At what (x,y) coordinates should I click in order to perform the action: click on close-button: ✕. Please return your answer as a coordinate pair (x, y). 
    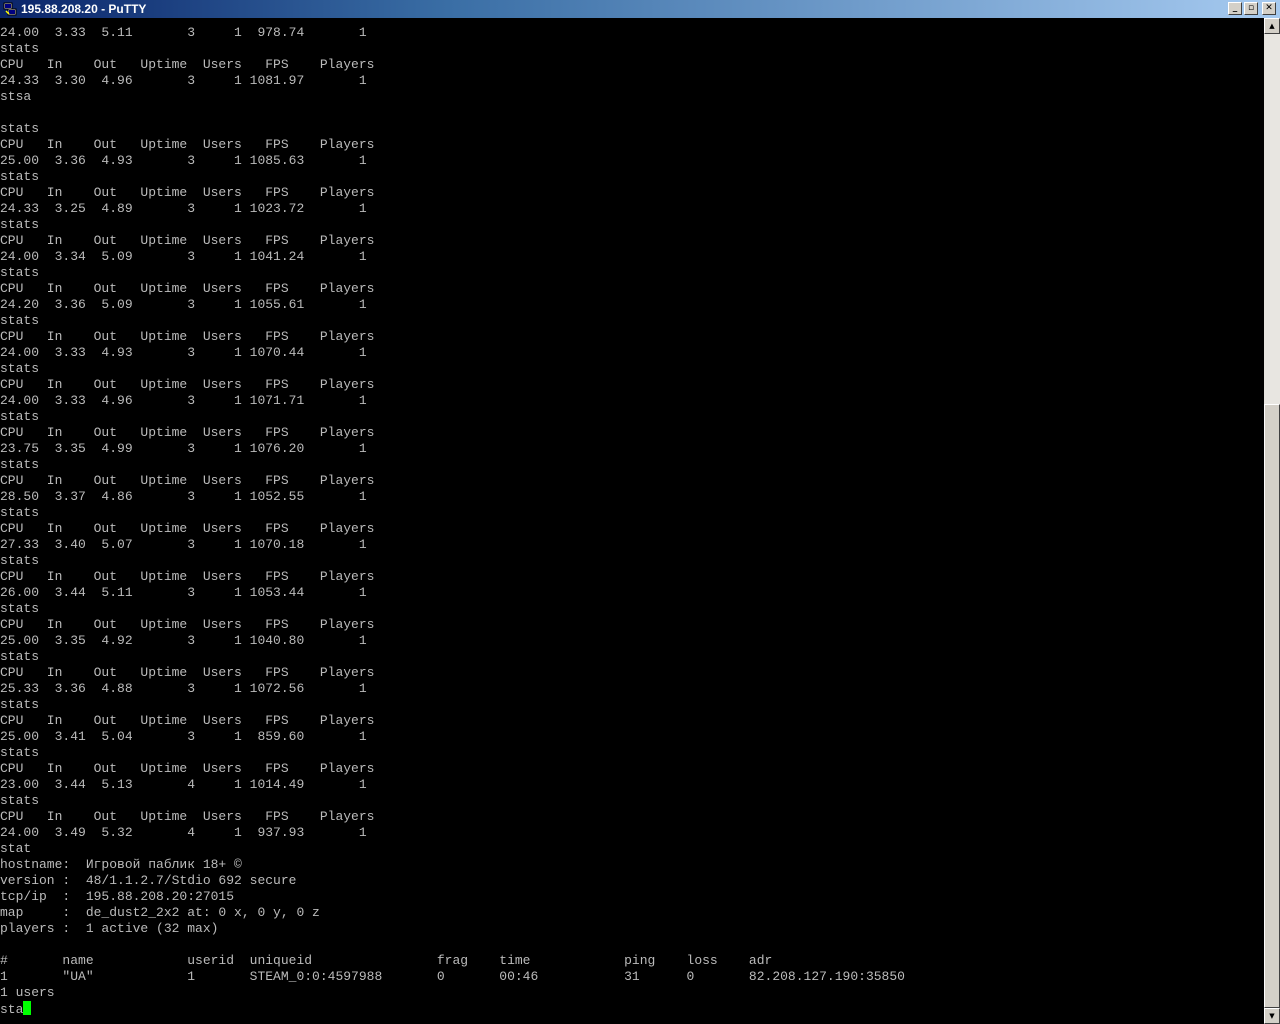
    Looking at the image, I should click on (1269, 8).